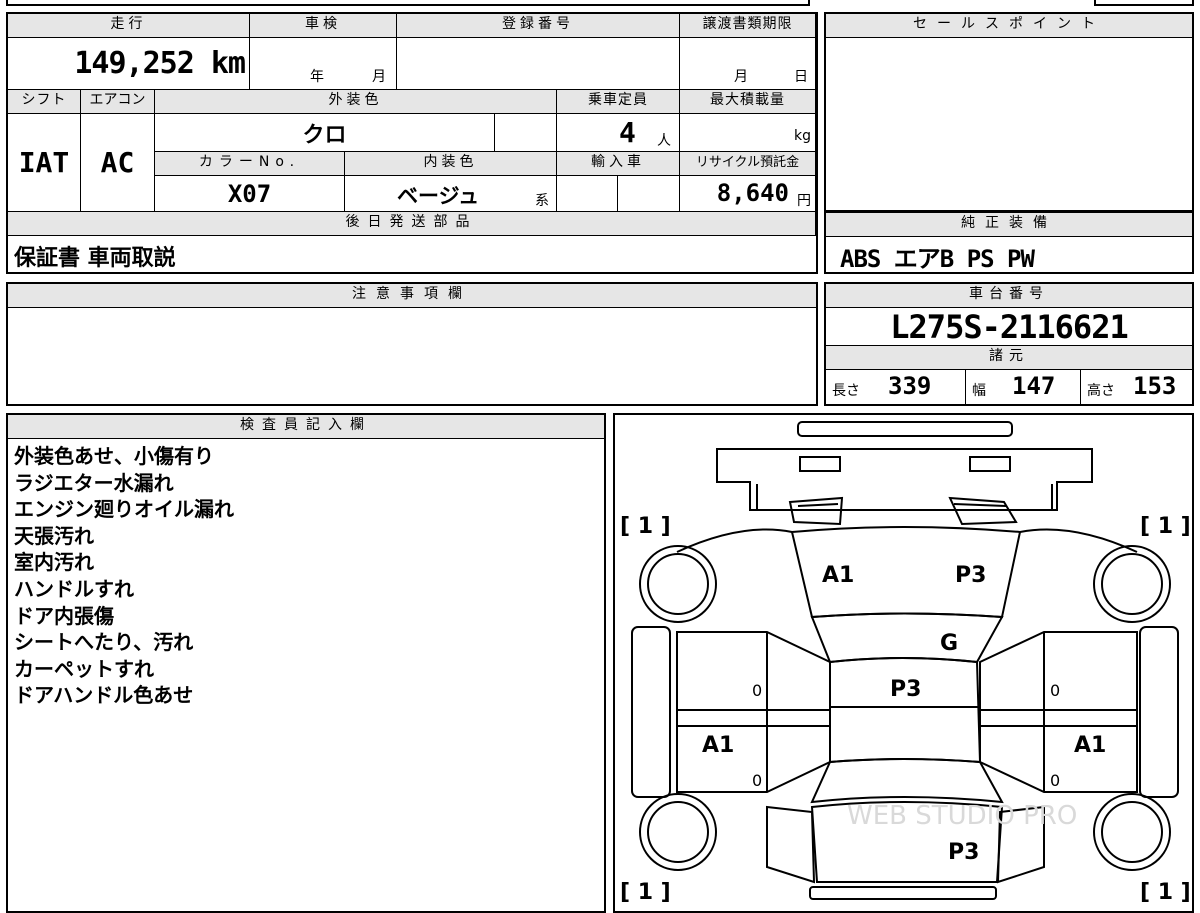 The image size is (1200, 913). Describe the element at coordinates (905, 689) in the screenshot. I see `roof-mark: P3` at that location.